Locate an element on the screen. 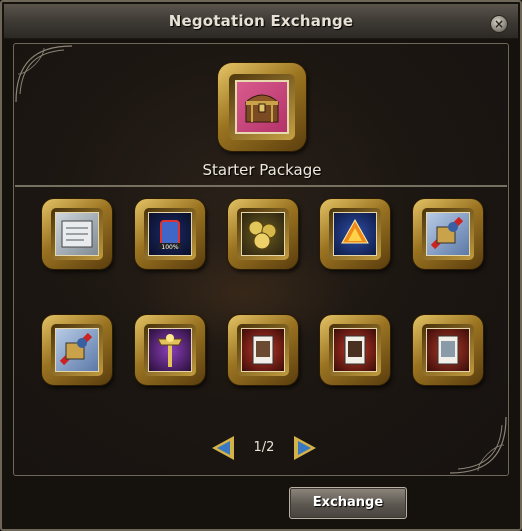 The image size is (522, 531). svg-text: 100% is located at coordinates (169, 247).